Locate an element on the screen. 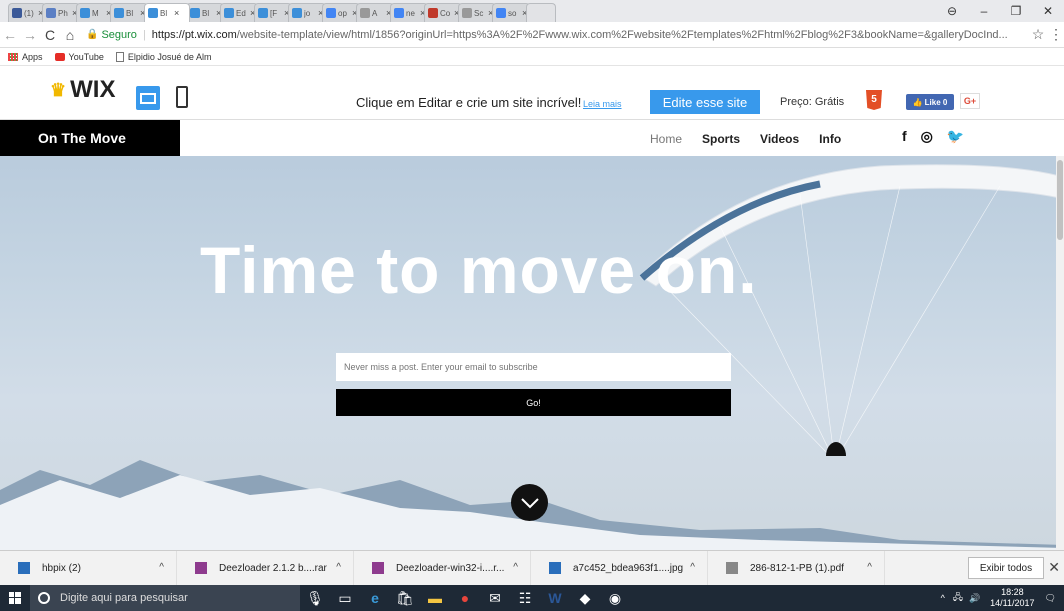 The height and width of the screenshot is (611, 1064). windows-start-button is located at coordinates (15, 598).